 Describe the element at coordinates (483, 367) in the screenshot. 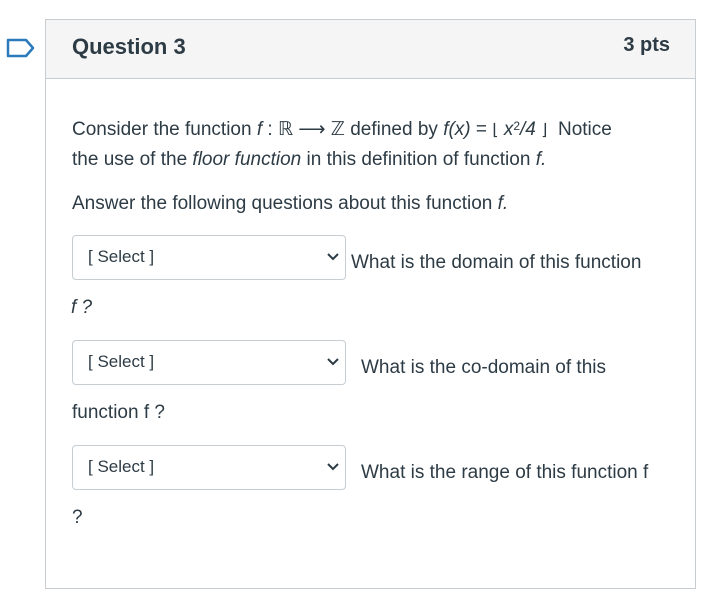

I see `codomain-question-text: What is the co-domain of this` at that location.